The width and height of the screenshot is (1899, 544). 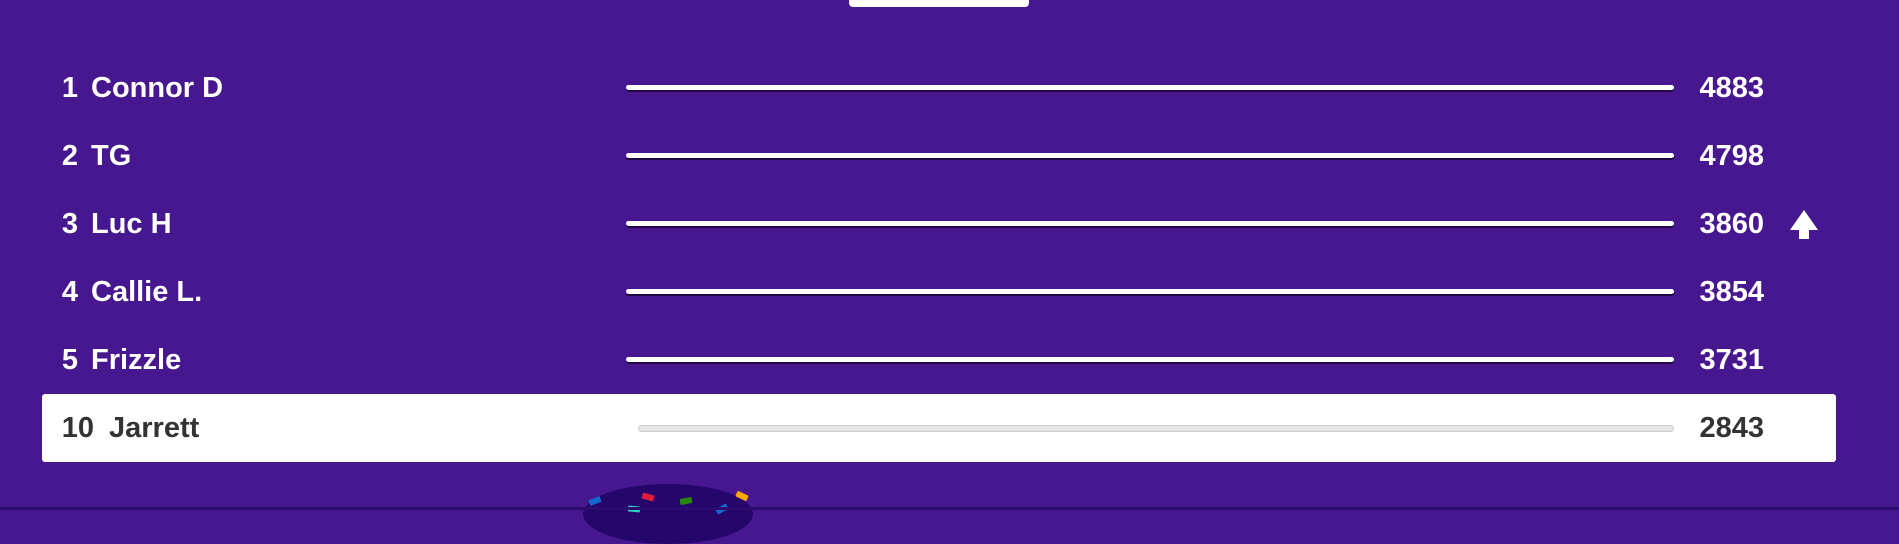 I want to click on leaderboard-row: 2 TG 4798, so click(x=939, y=156).